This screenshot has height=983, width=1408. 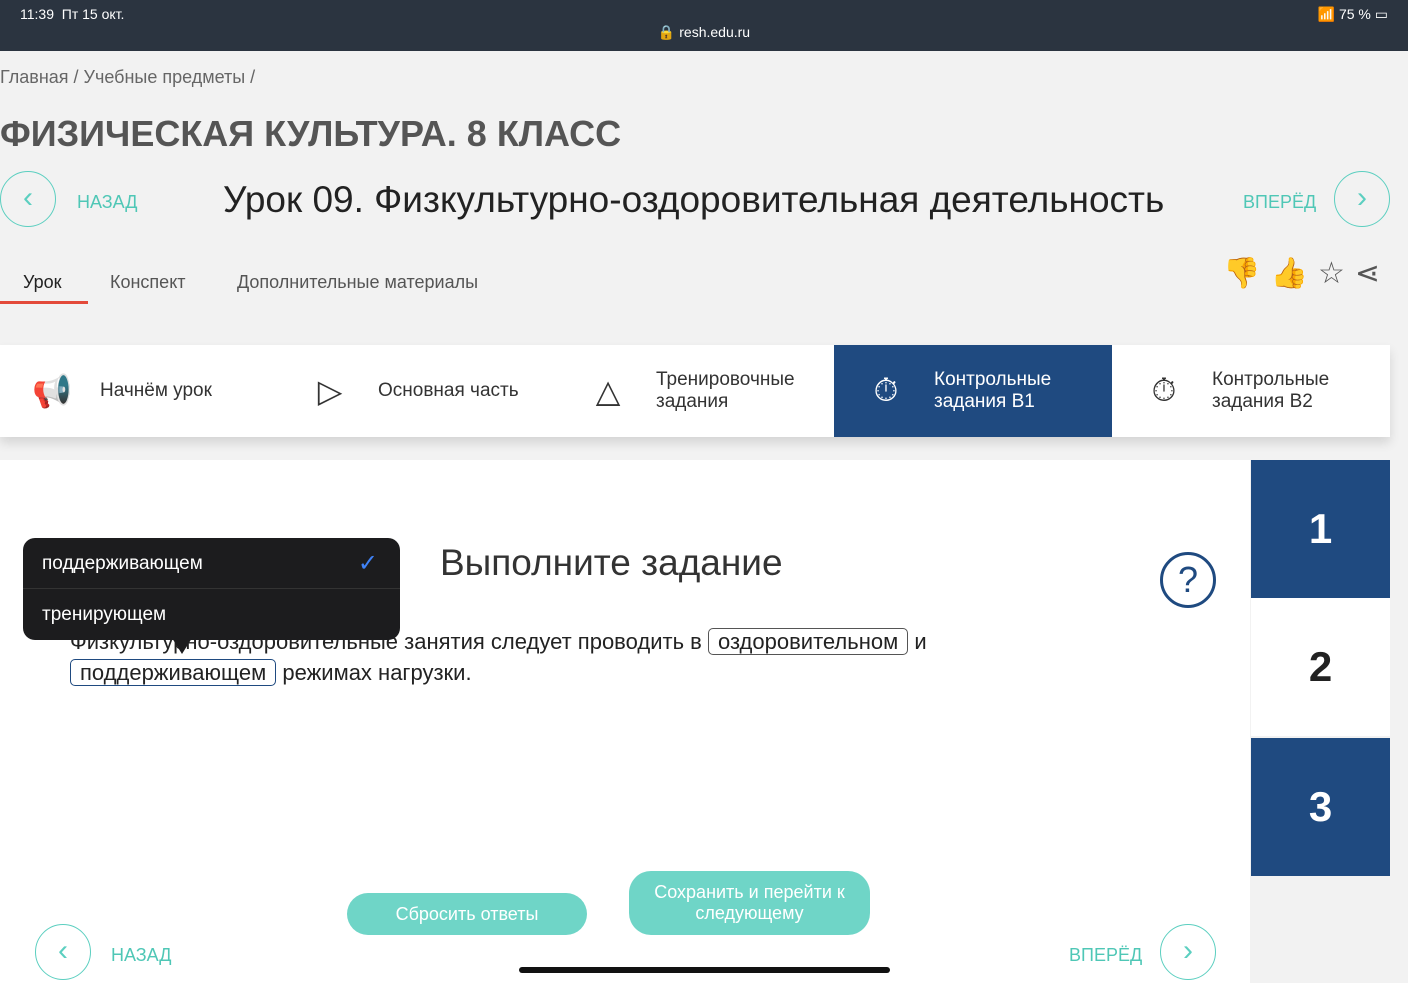 What do you see at coordinates (127, 77) in the screenshot?
I see `breadcrumb: Главная / Учебные предметы /` at bounding box center [127, 77].